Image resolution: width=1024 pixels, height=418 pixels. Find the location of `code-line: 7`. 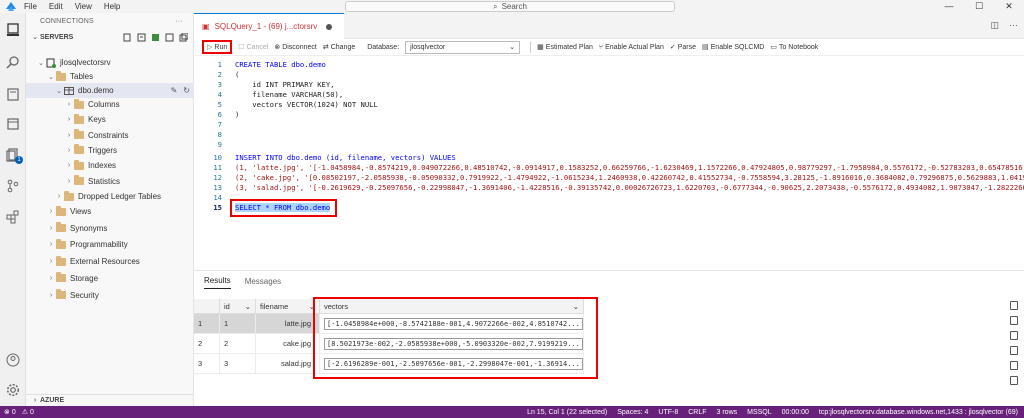

code-line: 7 is located at coordinates (219, 124).